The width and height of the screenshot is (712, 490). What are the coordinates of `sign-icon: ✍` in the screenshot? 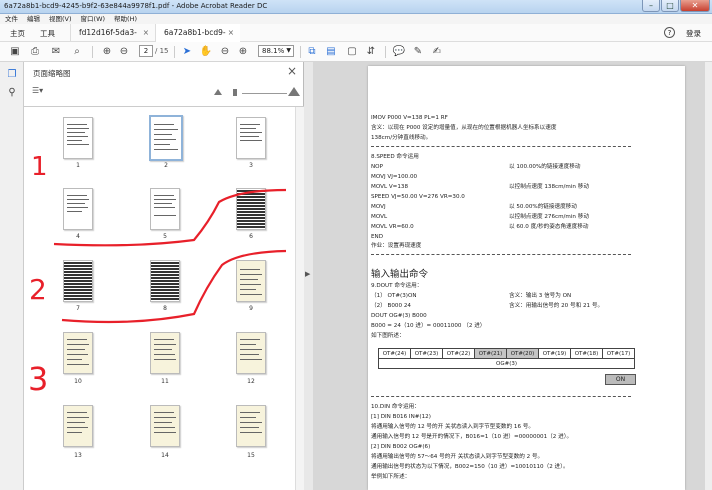 It's located at (437, 52).